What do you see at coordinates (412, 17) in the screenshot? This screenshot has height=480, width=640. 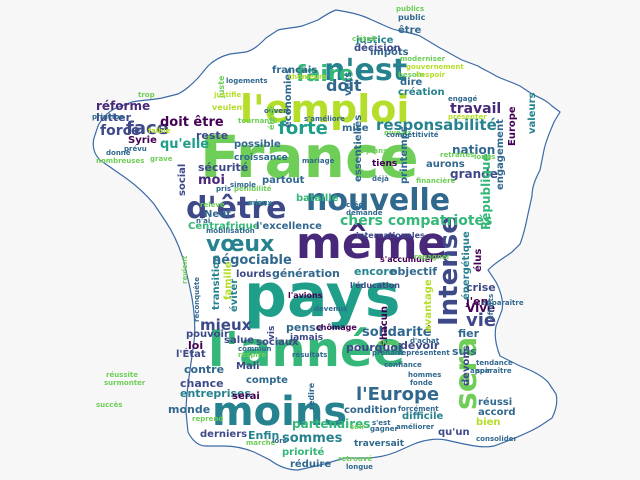 I see `word: public` at bounding box center [412, 17].